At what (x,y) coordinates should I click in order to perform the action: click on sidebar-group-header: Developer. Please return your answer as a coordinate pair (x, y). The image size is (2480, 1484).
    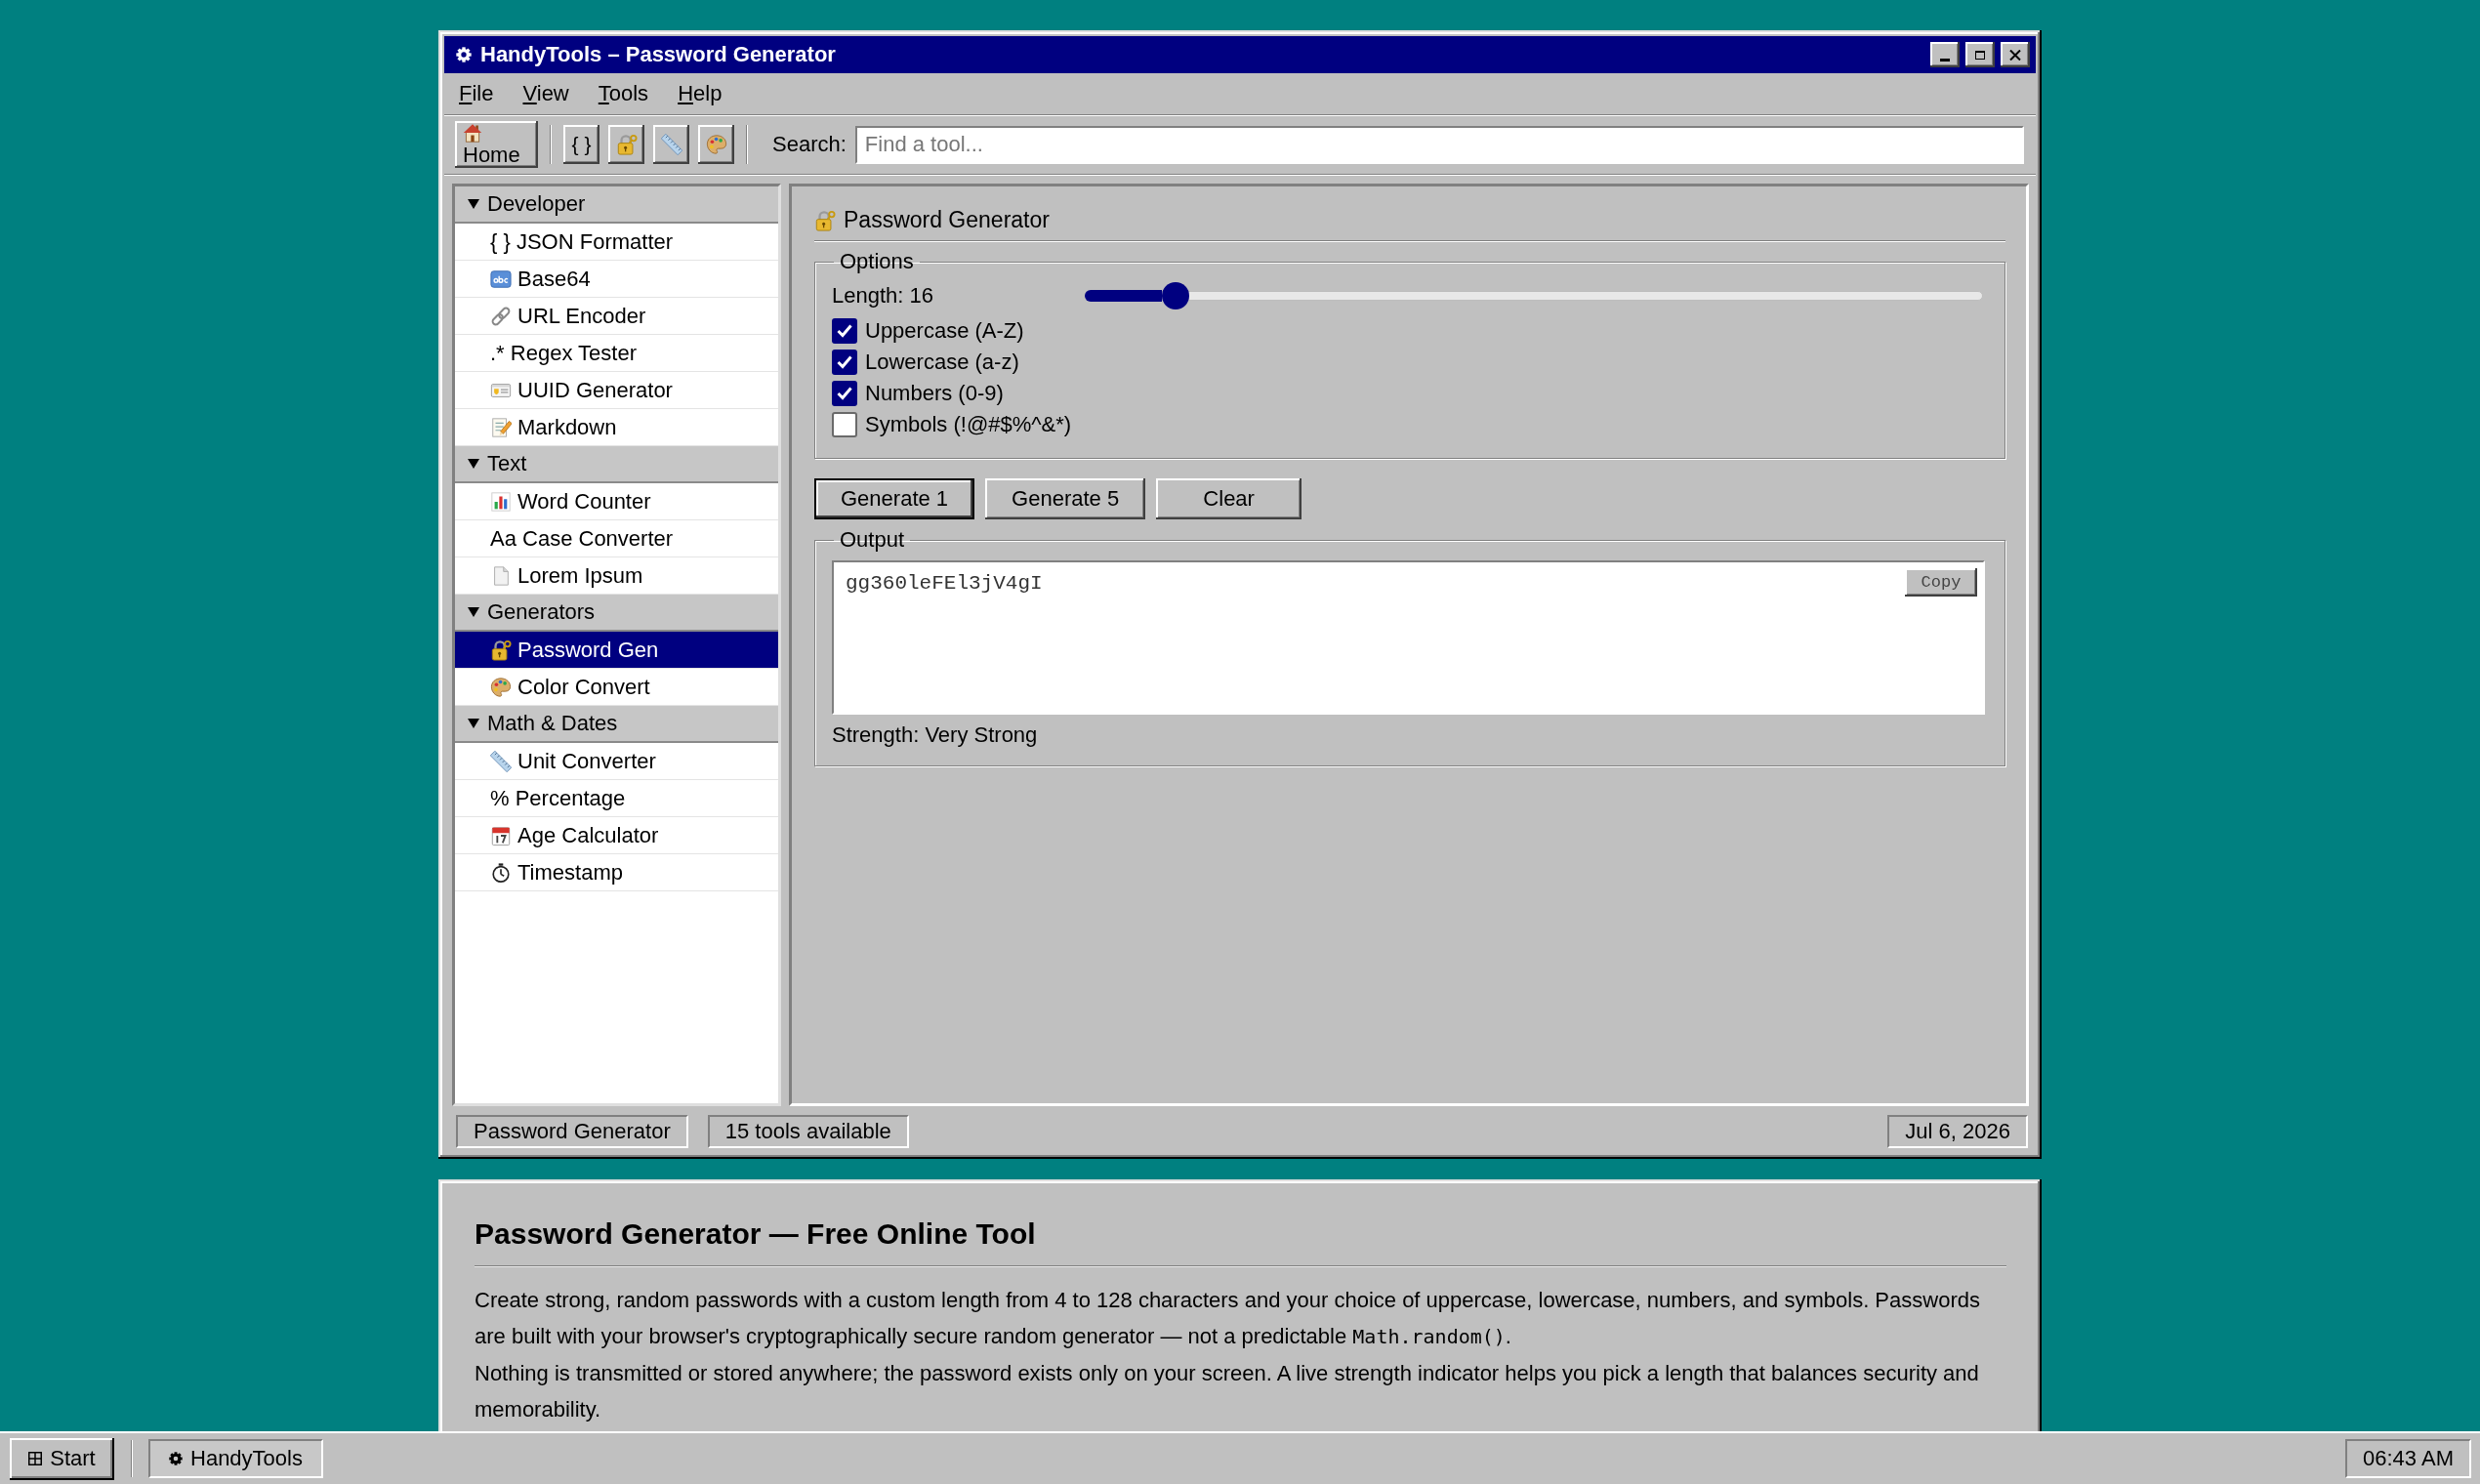
    Looking at the image, I should click on (616, 205).